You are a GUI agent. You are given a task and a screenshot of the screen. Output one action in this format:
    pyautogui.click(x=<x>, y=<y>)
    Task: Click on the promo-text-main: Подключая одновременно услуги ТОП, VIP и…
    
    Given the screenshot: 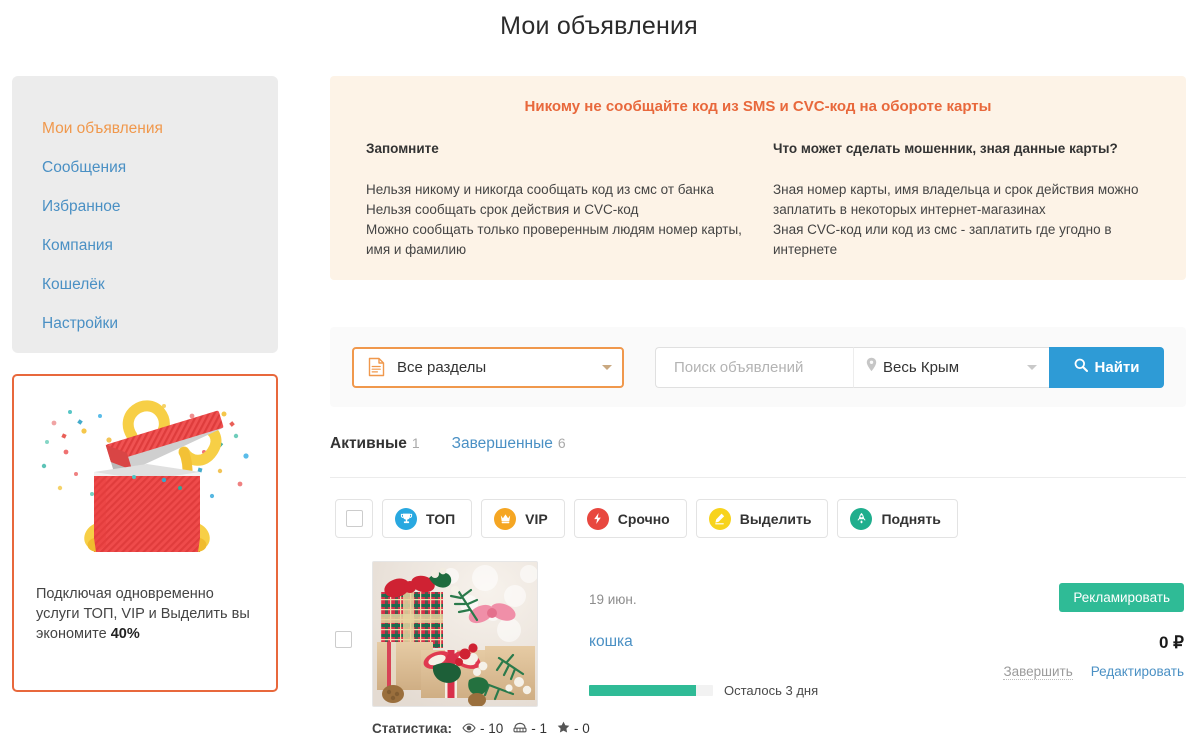 What is the action you would take?
    pyautogui.click(x=143, y=614)
    